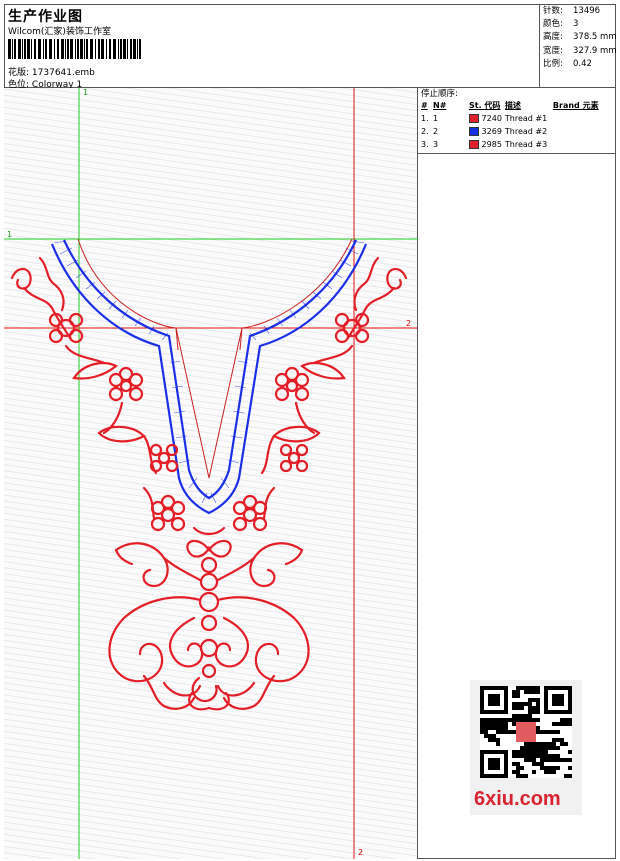  I want to click on col-desc: 描述, so click(512, 105).